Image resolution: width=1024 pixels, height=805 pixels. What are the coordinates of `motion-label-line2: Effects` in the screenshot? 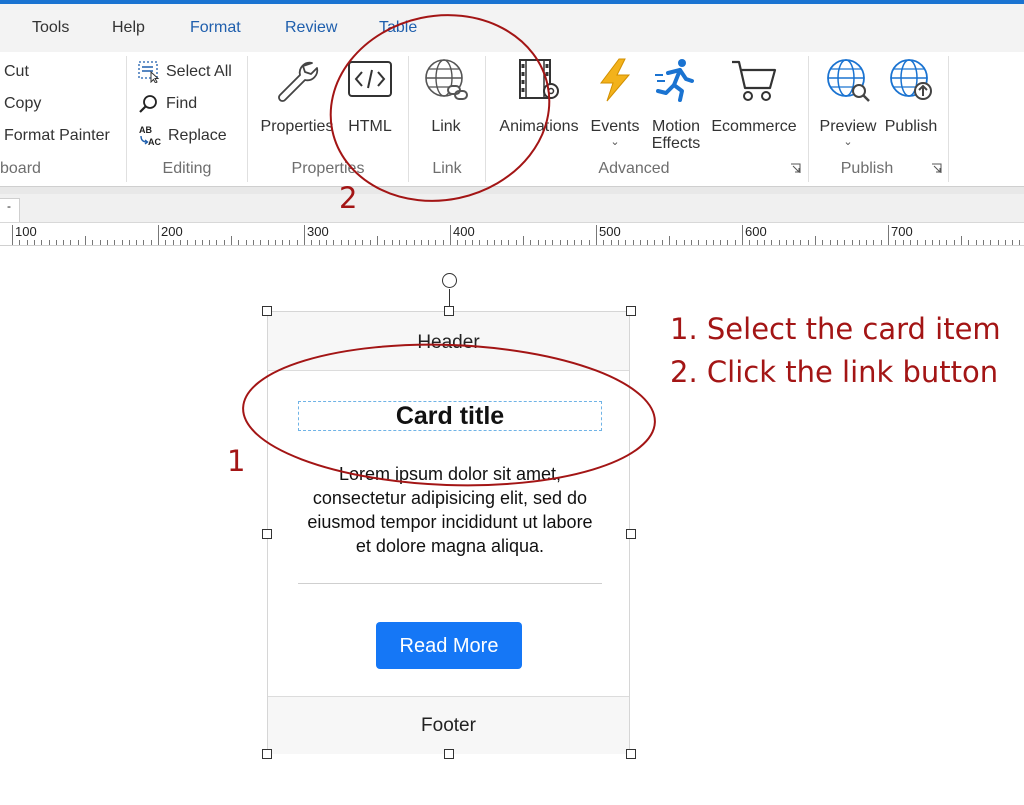 It's located at (676, 143).